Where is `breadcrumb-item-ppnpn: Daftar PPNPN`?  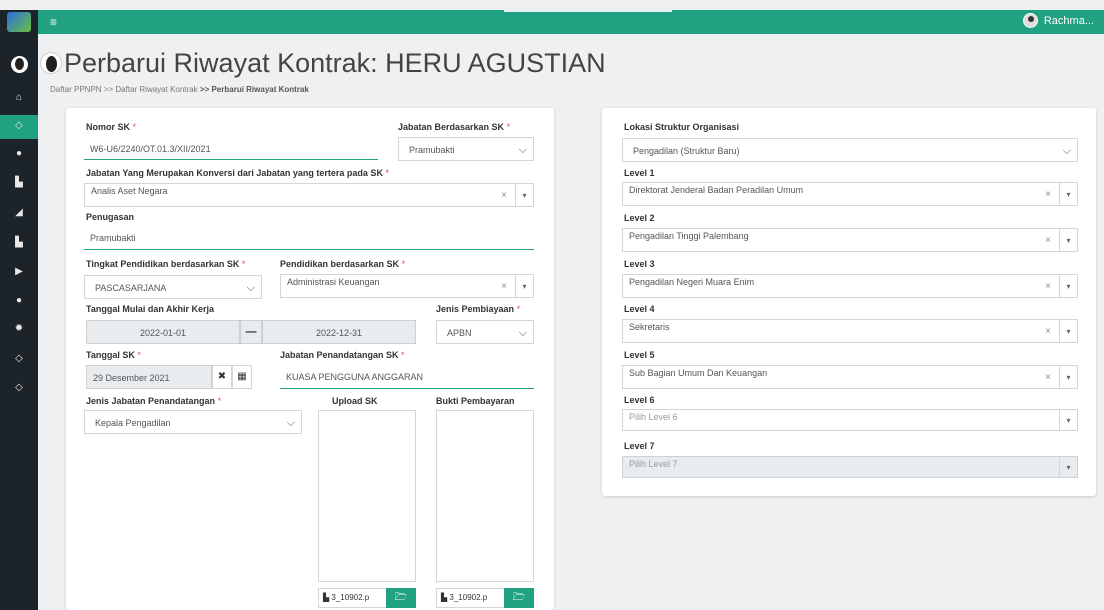
breadcrumb-item-ppnpn: Daftar PPNPN is located at coordinates (76, 89).